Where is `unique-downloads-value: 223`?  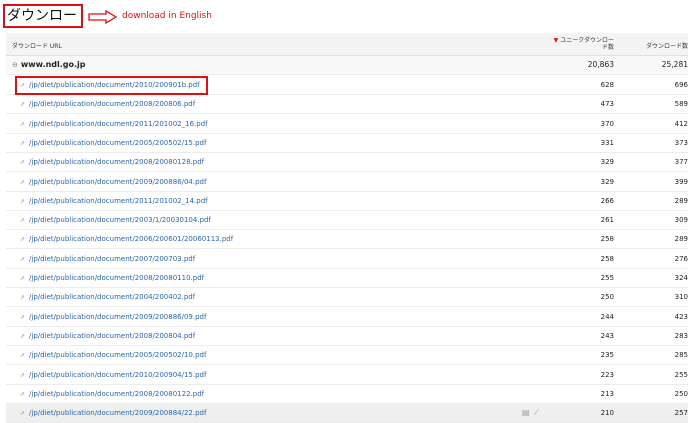 unique-downloads-value: 223 is located at coordinates (607, 374).